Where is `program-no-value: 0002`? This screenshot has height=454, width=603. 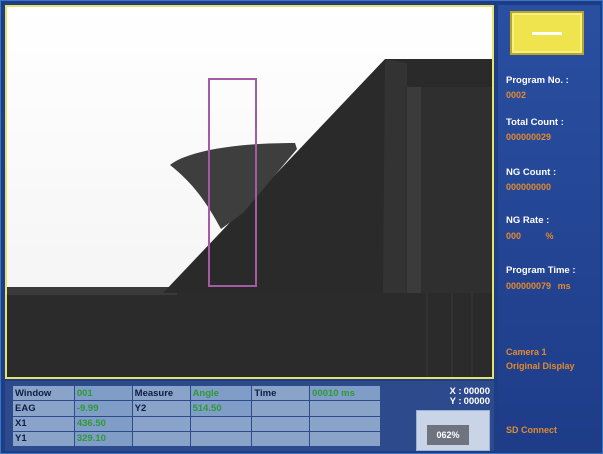 program-no-value: 0002 is located at coordinates (516, 95).